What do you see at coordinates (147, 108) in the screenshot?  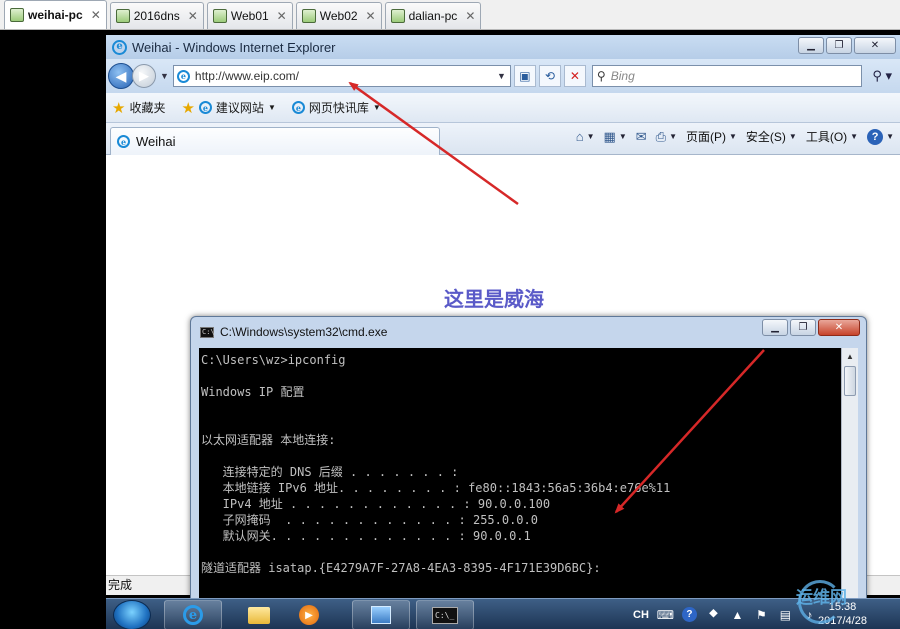 I see `favorites-label: 收藏夹` at bounding box center [147, 108].